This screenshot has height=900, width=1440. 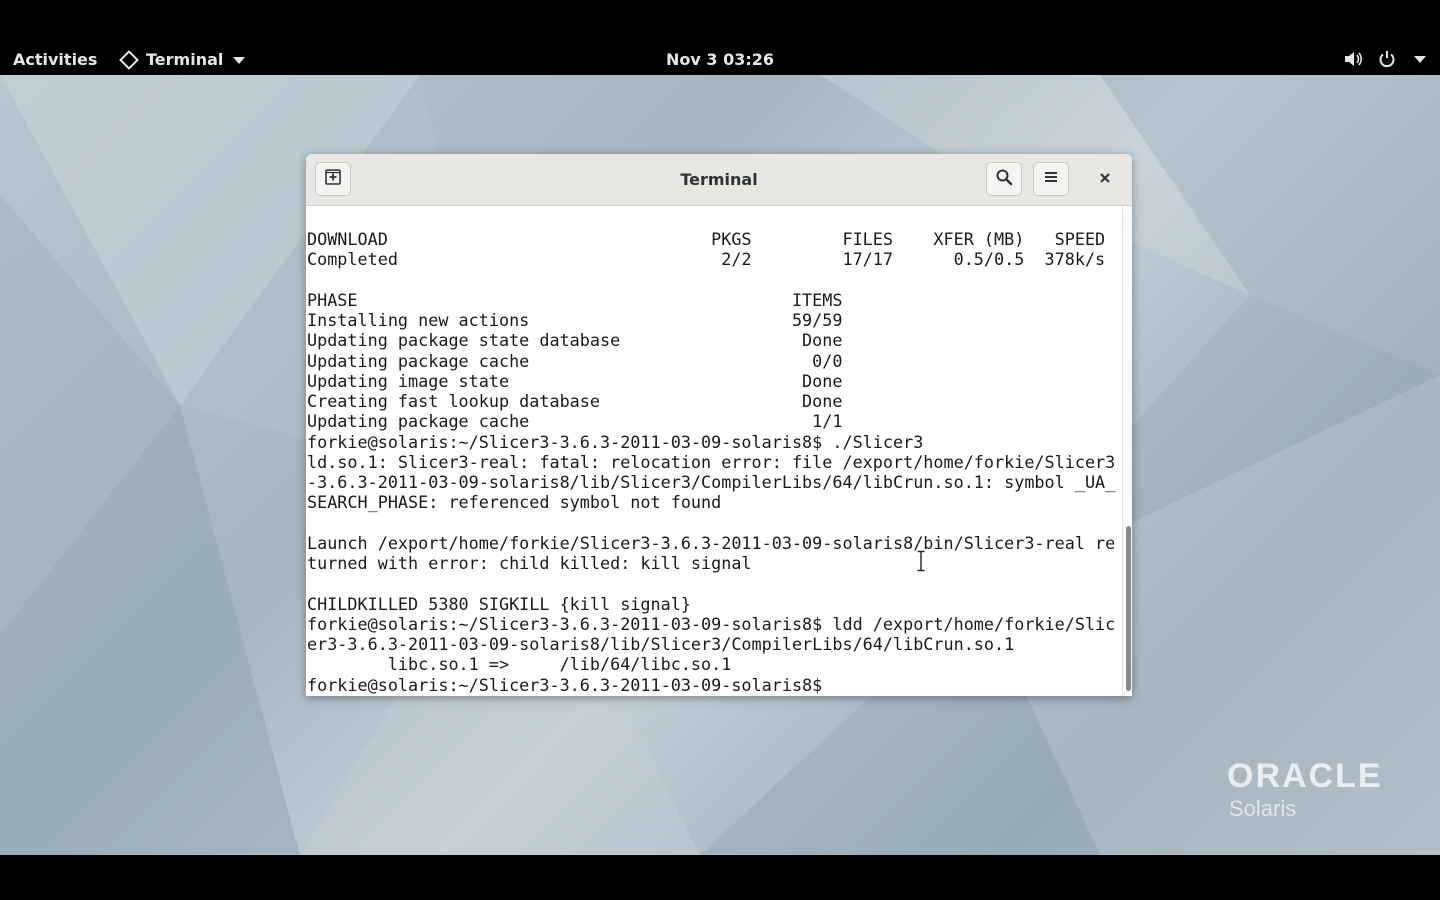 I want to click on terminal-line: CHILDKILLED 5380 SIGKILL {kill signal}, so click(x=499, y=603).